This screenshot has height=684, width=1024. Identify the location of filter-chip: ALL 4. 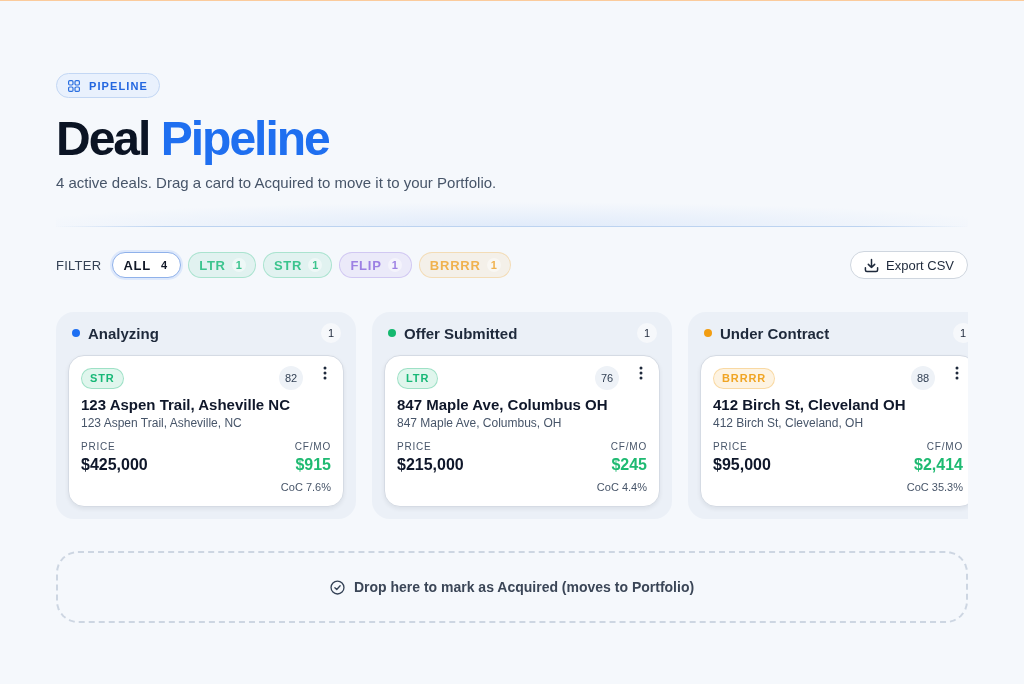
(147, 265).